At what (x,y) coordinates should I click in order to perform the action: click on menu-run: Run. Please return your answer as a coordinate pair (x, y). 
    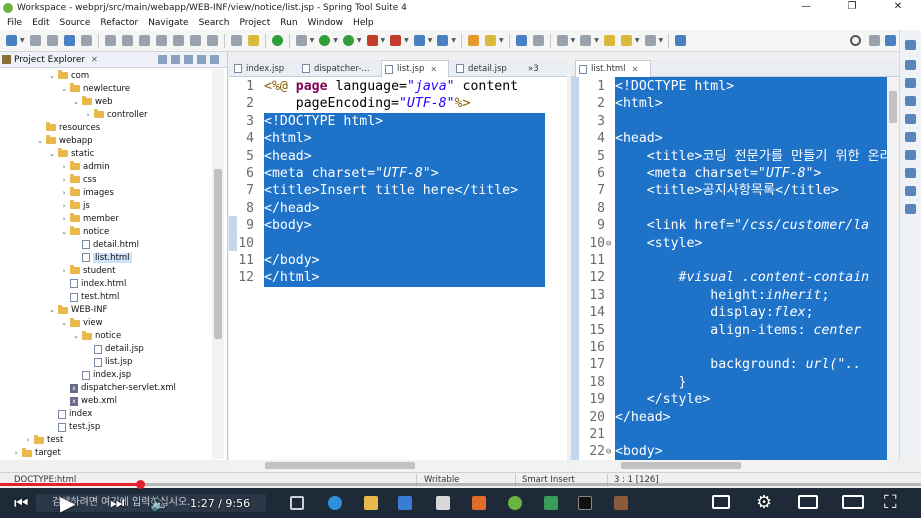
    Looking at the image, I should click on (288, 23).